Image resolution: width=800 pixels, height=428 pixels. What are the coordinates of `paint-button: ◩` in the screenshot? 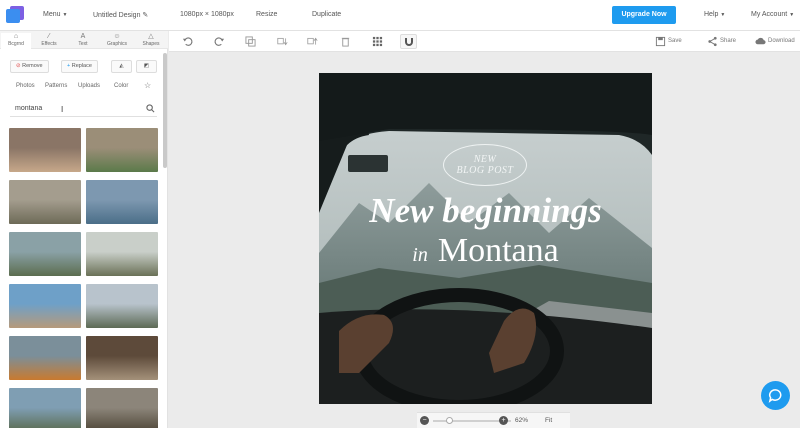 It's located at (146, 66).